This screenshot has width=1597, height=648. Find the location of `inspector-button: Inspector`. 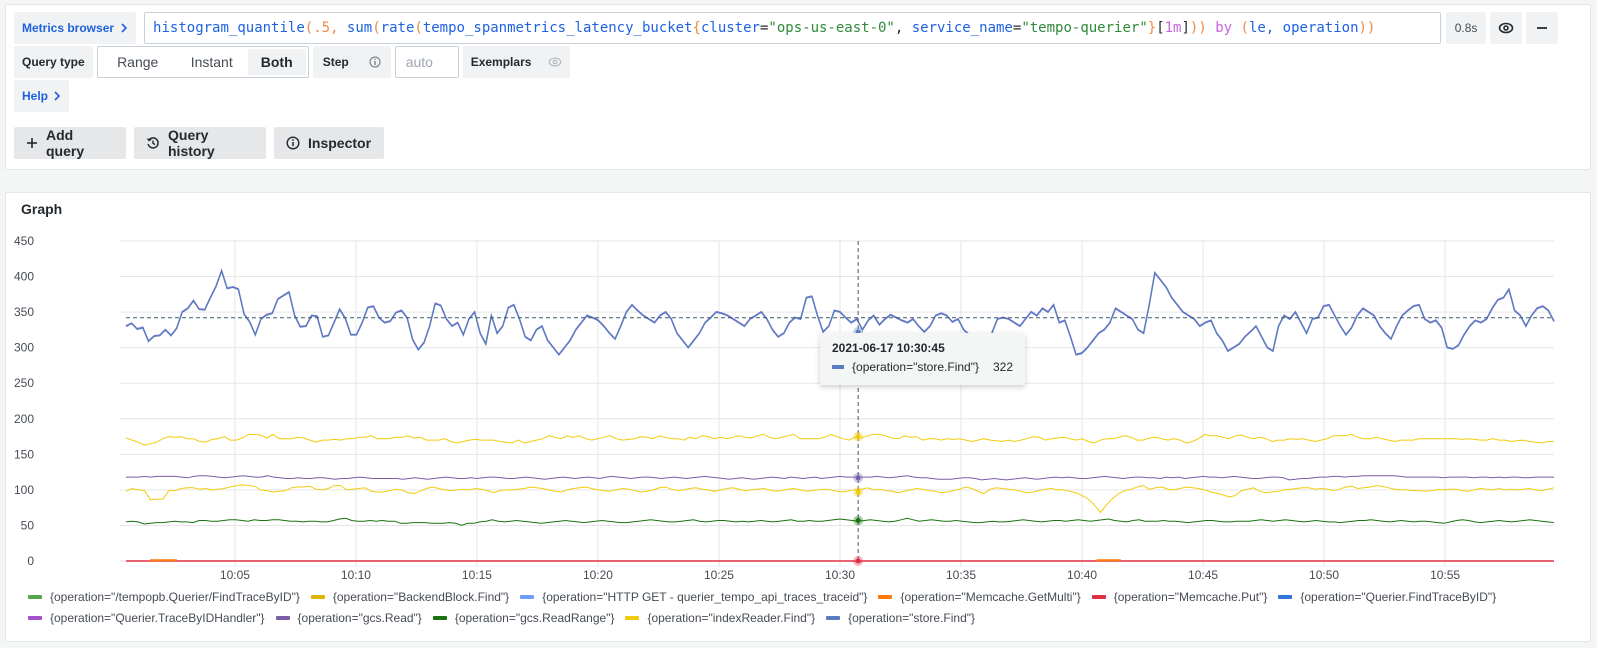

inspector-button: Inspector is located at coordinates (329, 143).